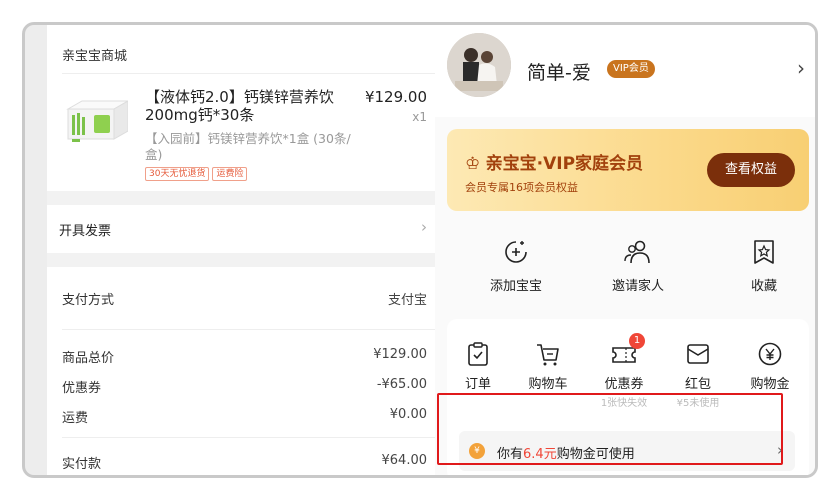  I want to click on payment-method-row: 支付方式 支付宝, so click(244, 298).